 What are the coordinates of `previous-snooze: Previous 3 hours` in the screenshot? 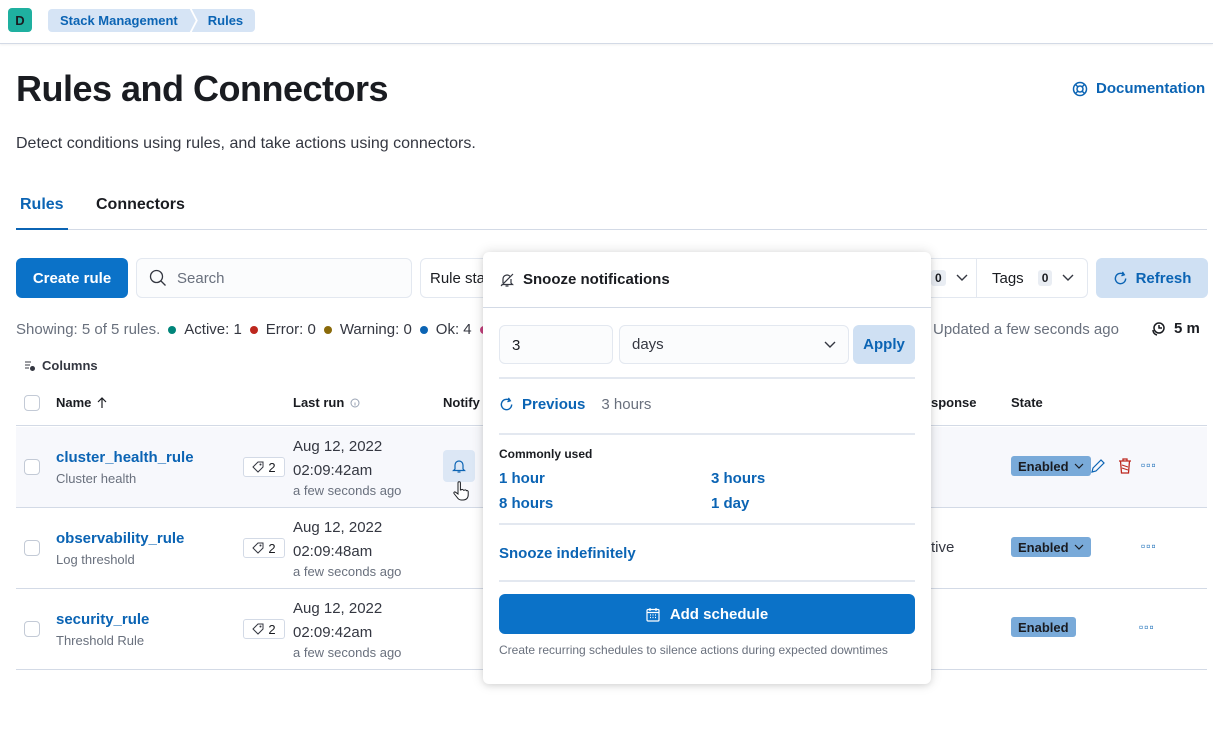 It's located at (575, 404).